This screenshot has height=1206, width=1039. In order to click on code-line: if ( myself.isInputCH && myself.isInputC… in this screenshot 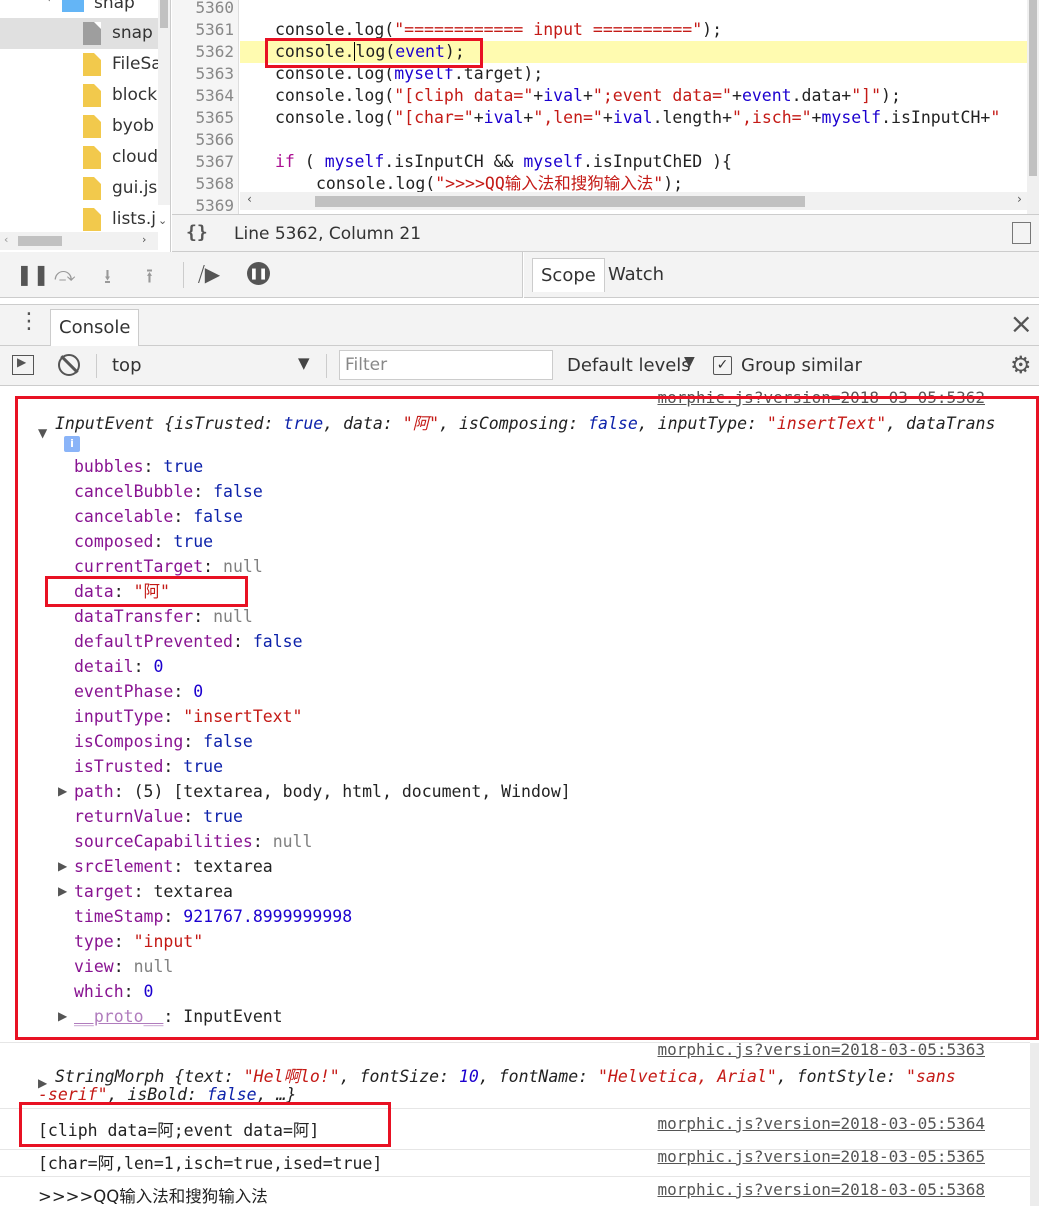, I will do `click(503, 161)`.